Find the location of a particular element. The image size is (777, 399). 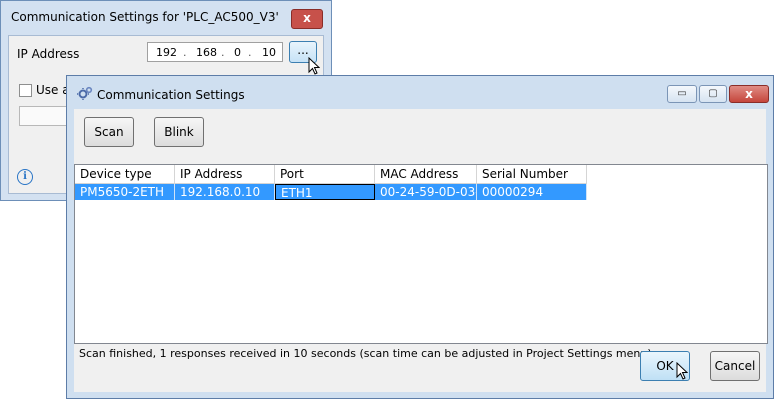

column-header-serial-number: Serial Number is located at coordinates (532, 174).